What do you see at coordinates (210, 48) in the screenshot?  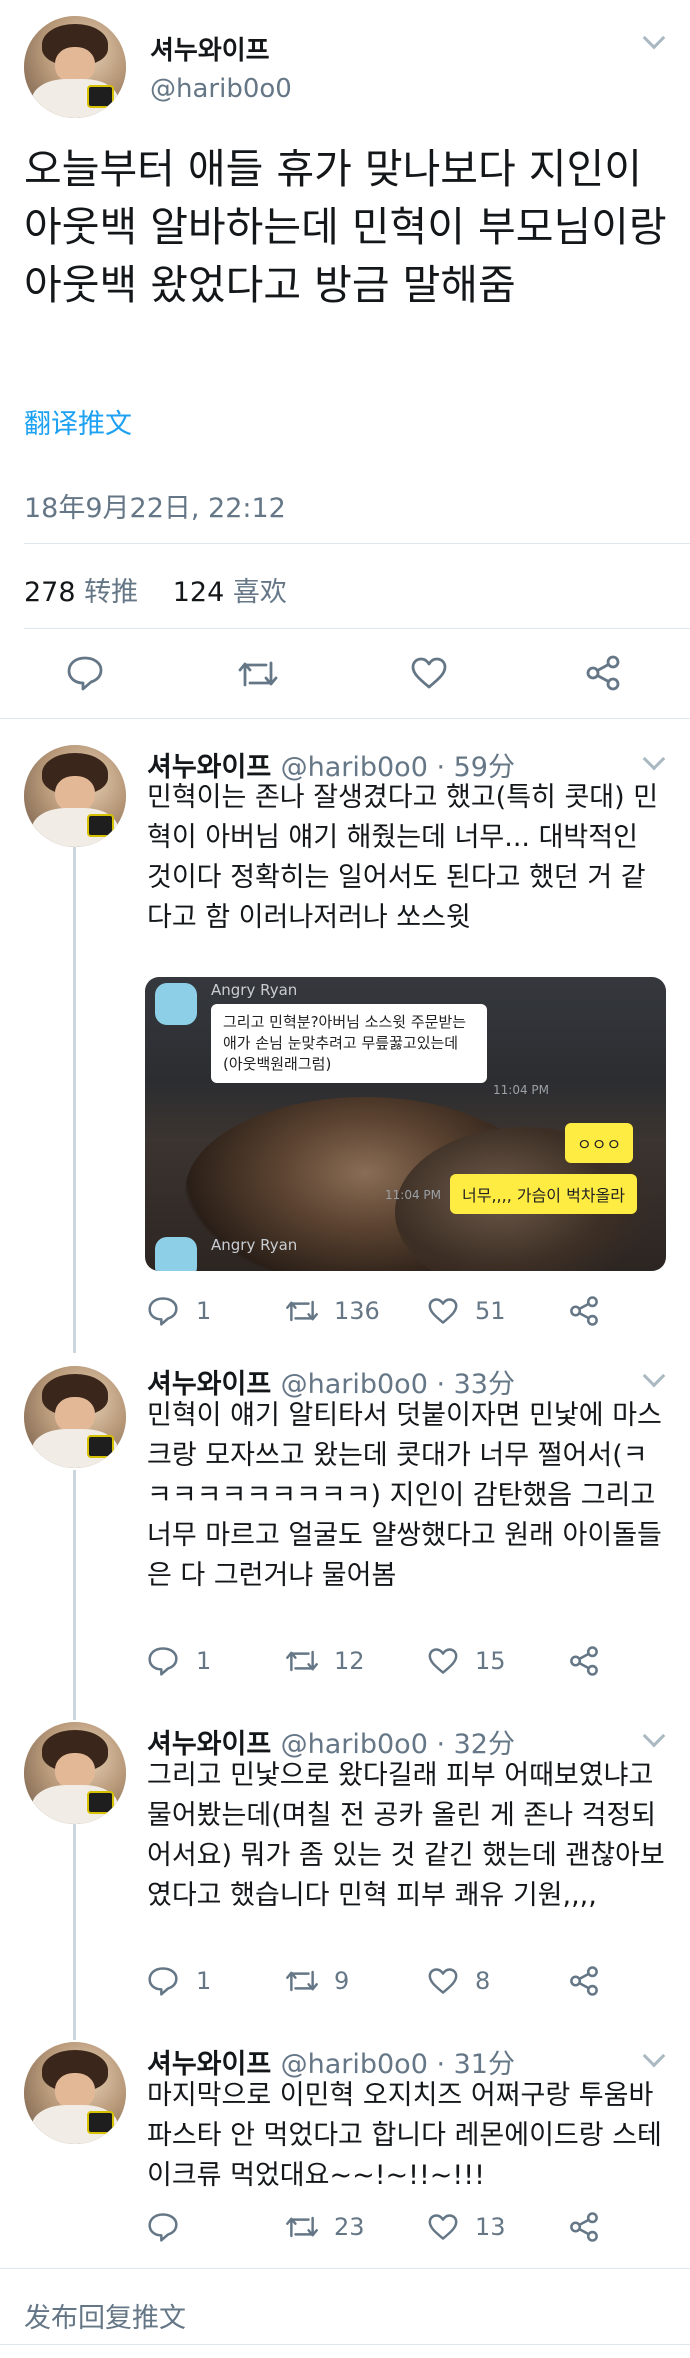 I see `main-author-name: 셔누와이프` at bounding box center [210, 48].